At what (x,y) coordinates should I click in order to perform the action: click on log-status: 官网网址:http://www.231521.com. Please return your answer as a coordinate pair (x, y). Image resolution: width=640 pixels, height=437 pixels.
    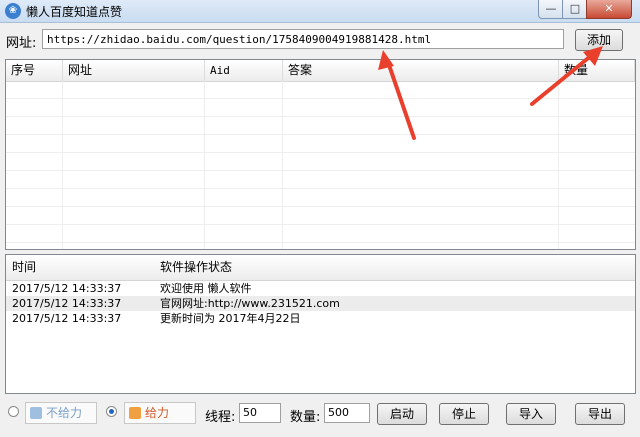
    Looking at the image, I should click on (250, 303).